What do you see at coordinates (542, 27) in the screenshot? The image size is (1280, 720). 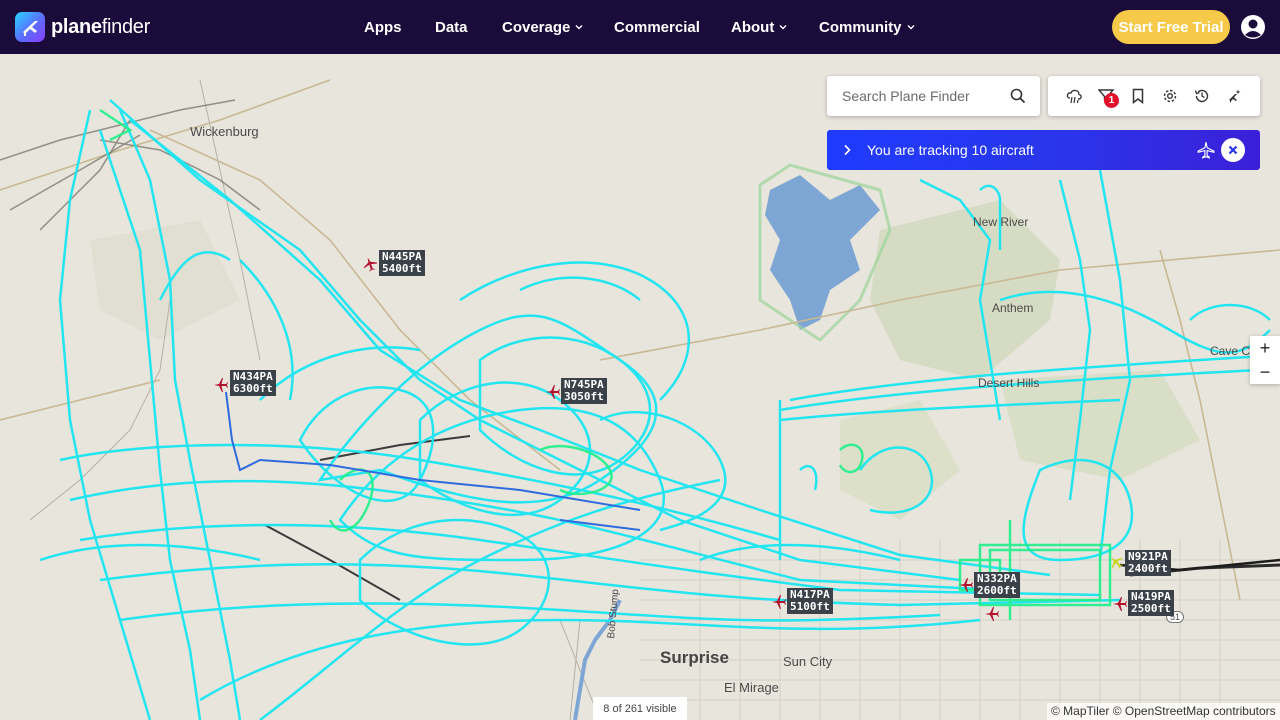 I see `nav-coverage: Coverage` at bounding box center [542, 27].